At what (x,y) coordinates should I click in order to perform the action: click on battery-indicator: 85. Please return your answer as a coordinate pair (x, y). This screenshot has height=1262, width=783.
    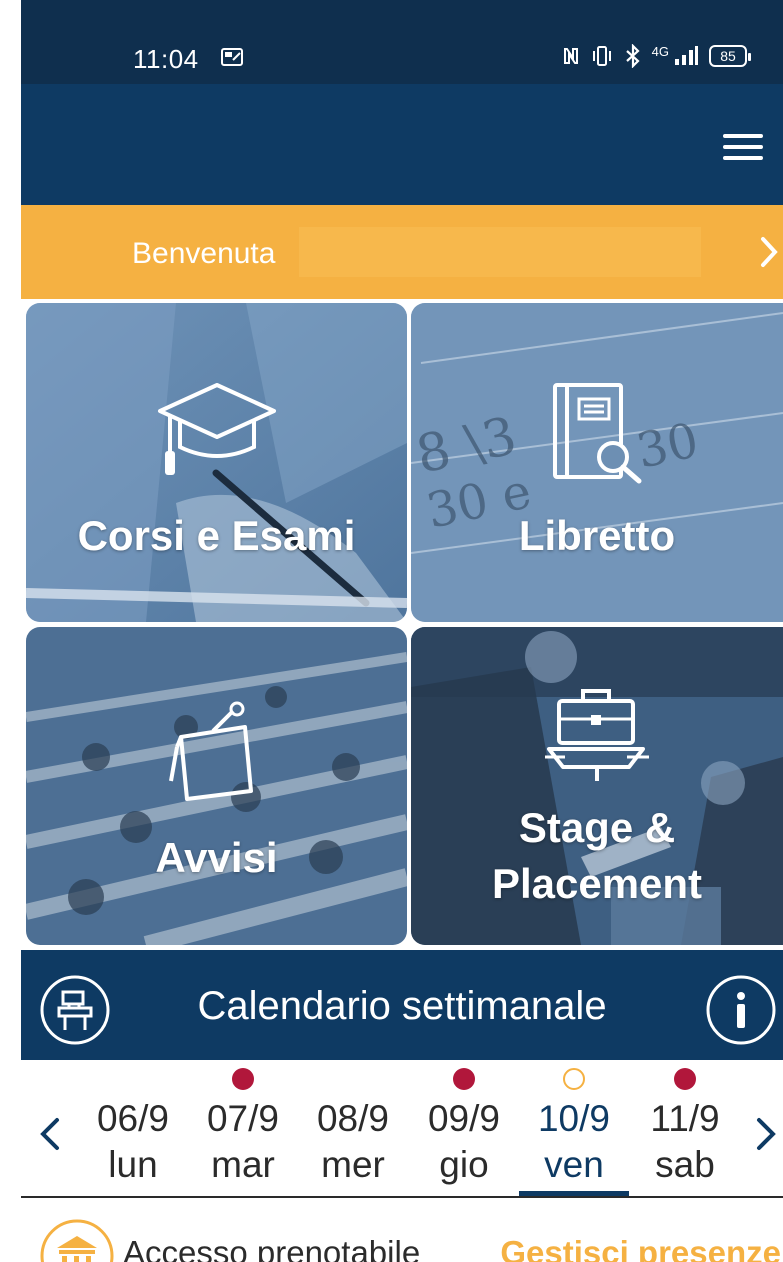
    Looking at the image, I should click on (730, 56).